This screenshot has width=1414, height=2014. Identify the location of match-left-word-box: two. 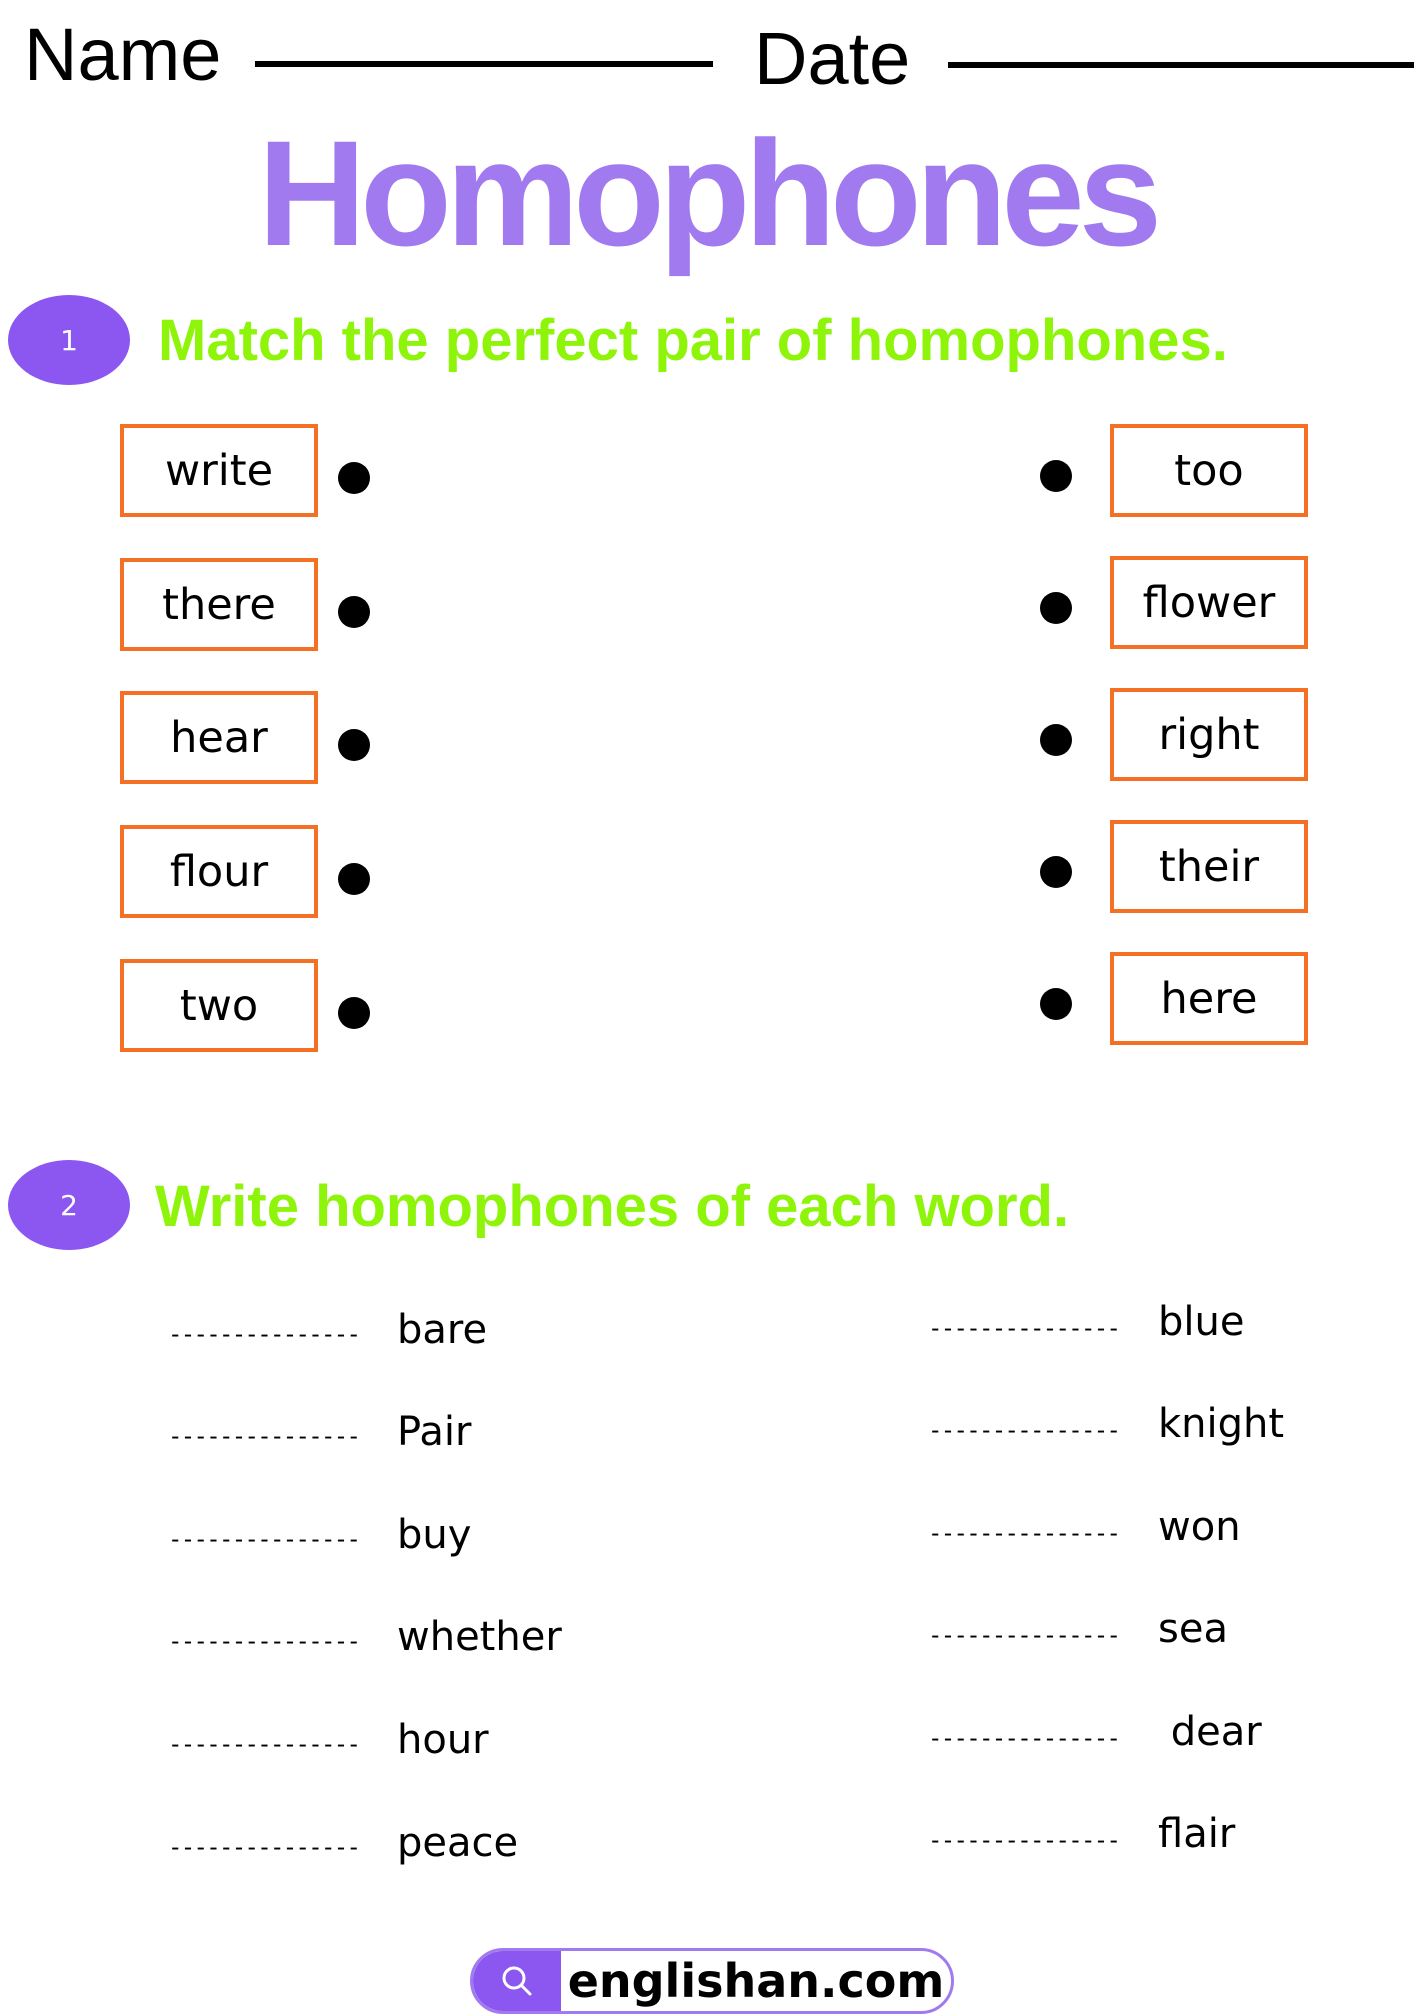
(219, 1005).